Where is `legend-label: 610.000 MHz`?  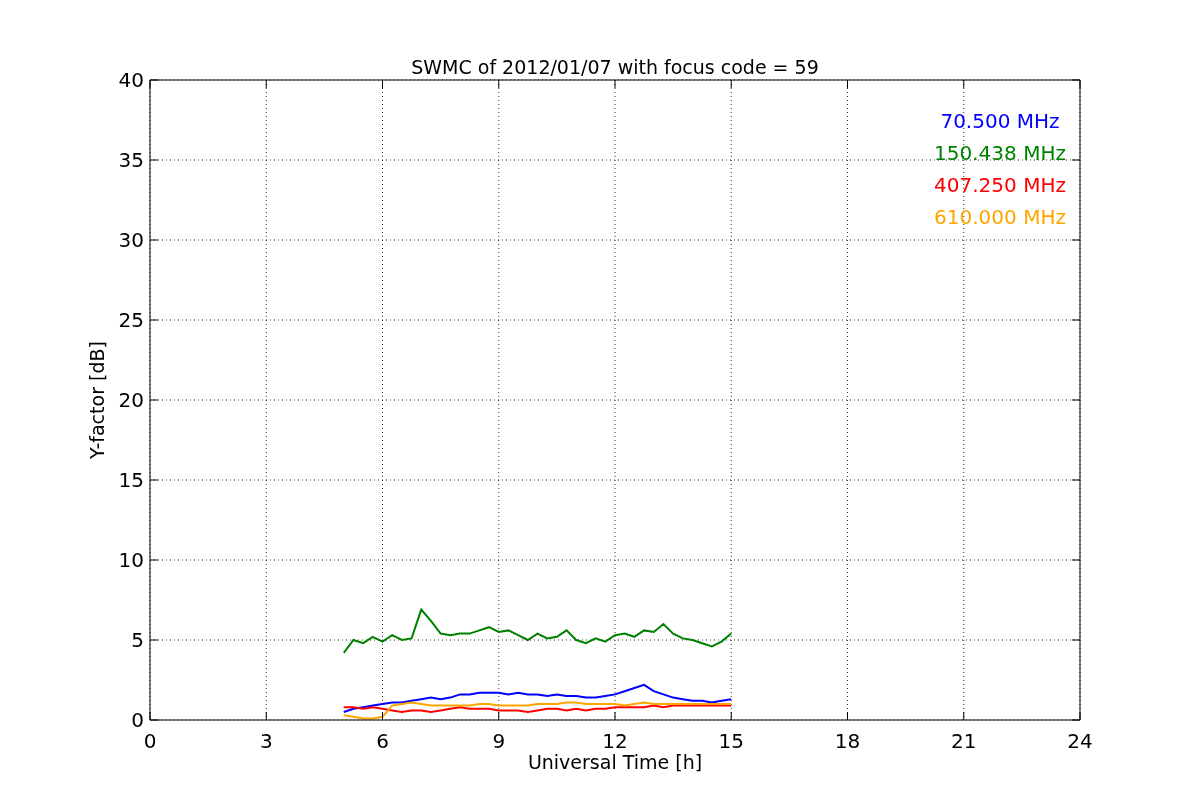
legend-label: 610.000 MHz is located at coordinates (1000, 217).